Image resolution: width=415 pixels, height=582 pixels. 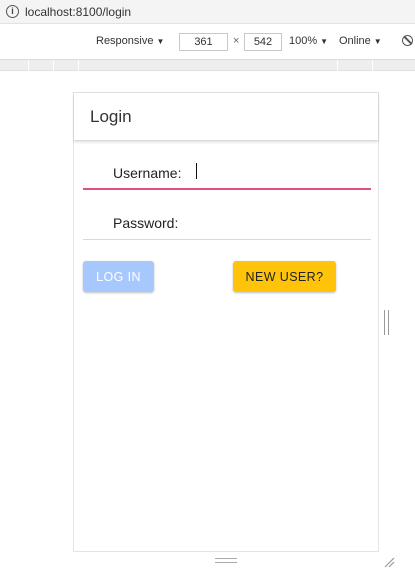 What do you see at coordinates (274, 172) in the screenshot?
I see `username-input` at bounding box center [274, 172].